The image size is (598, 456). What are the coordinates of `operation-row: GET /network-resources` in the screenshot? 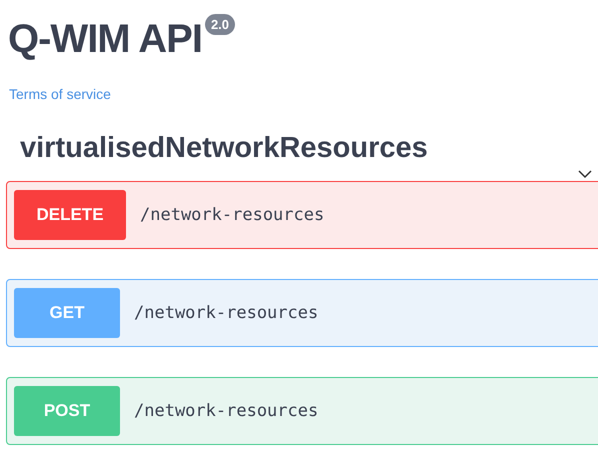 It's located at (302, 313).